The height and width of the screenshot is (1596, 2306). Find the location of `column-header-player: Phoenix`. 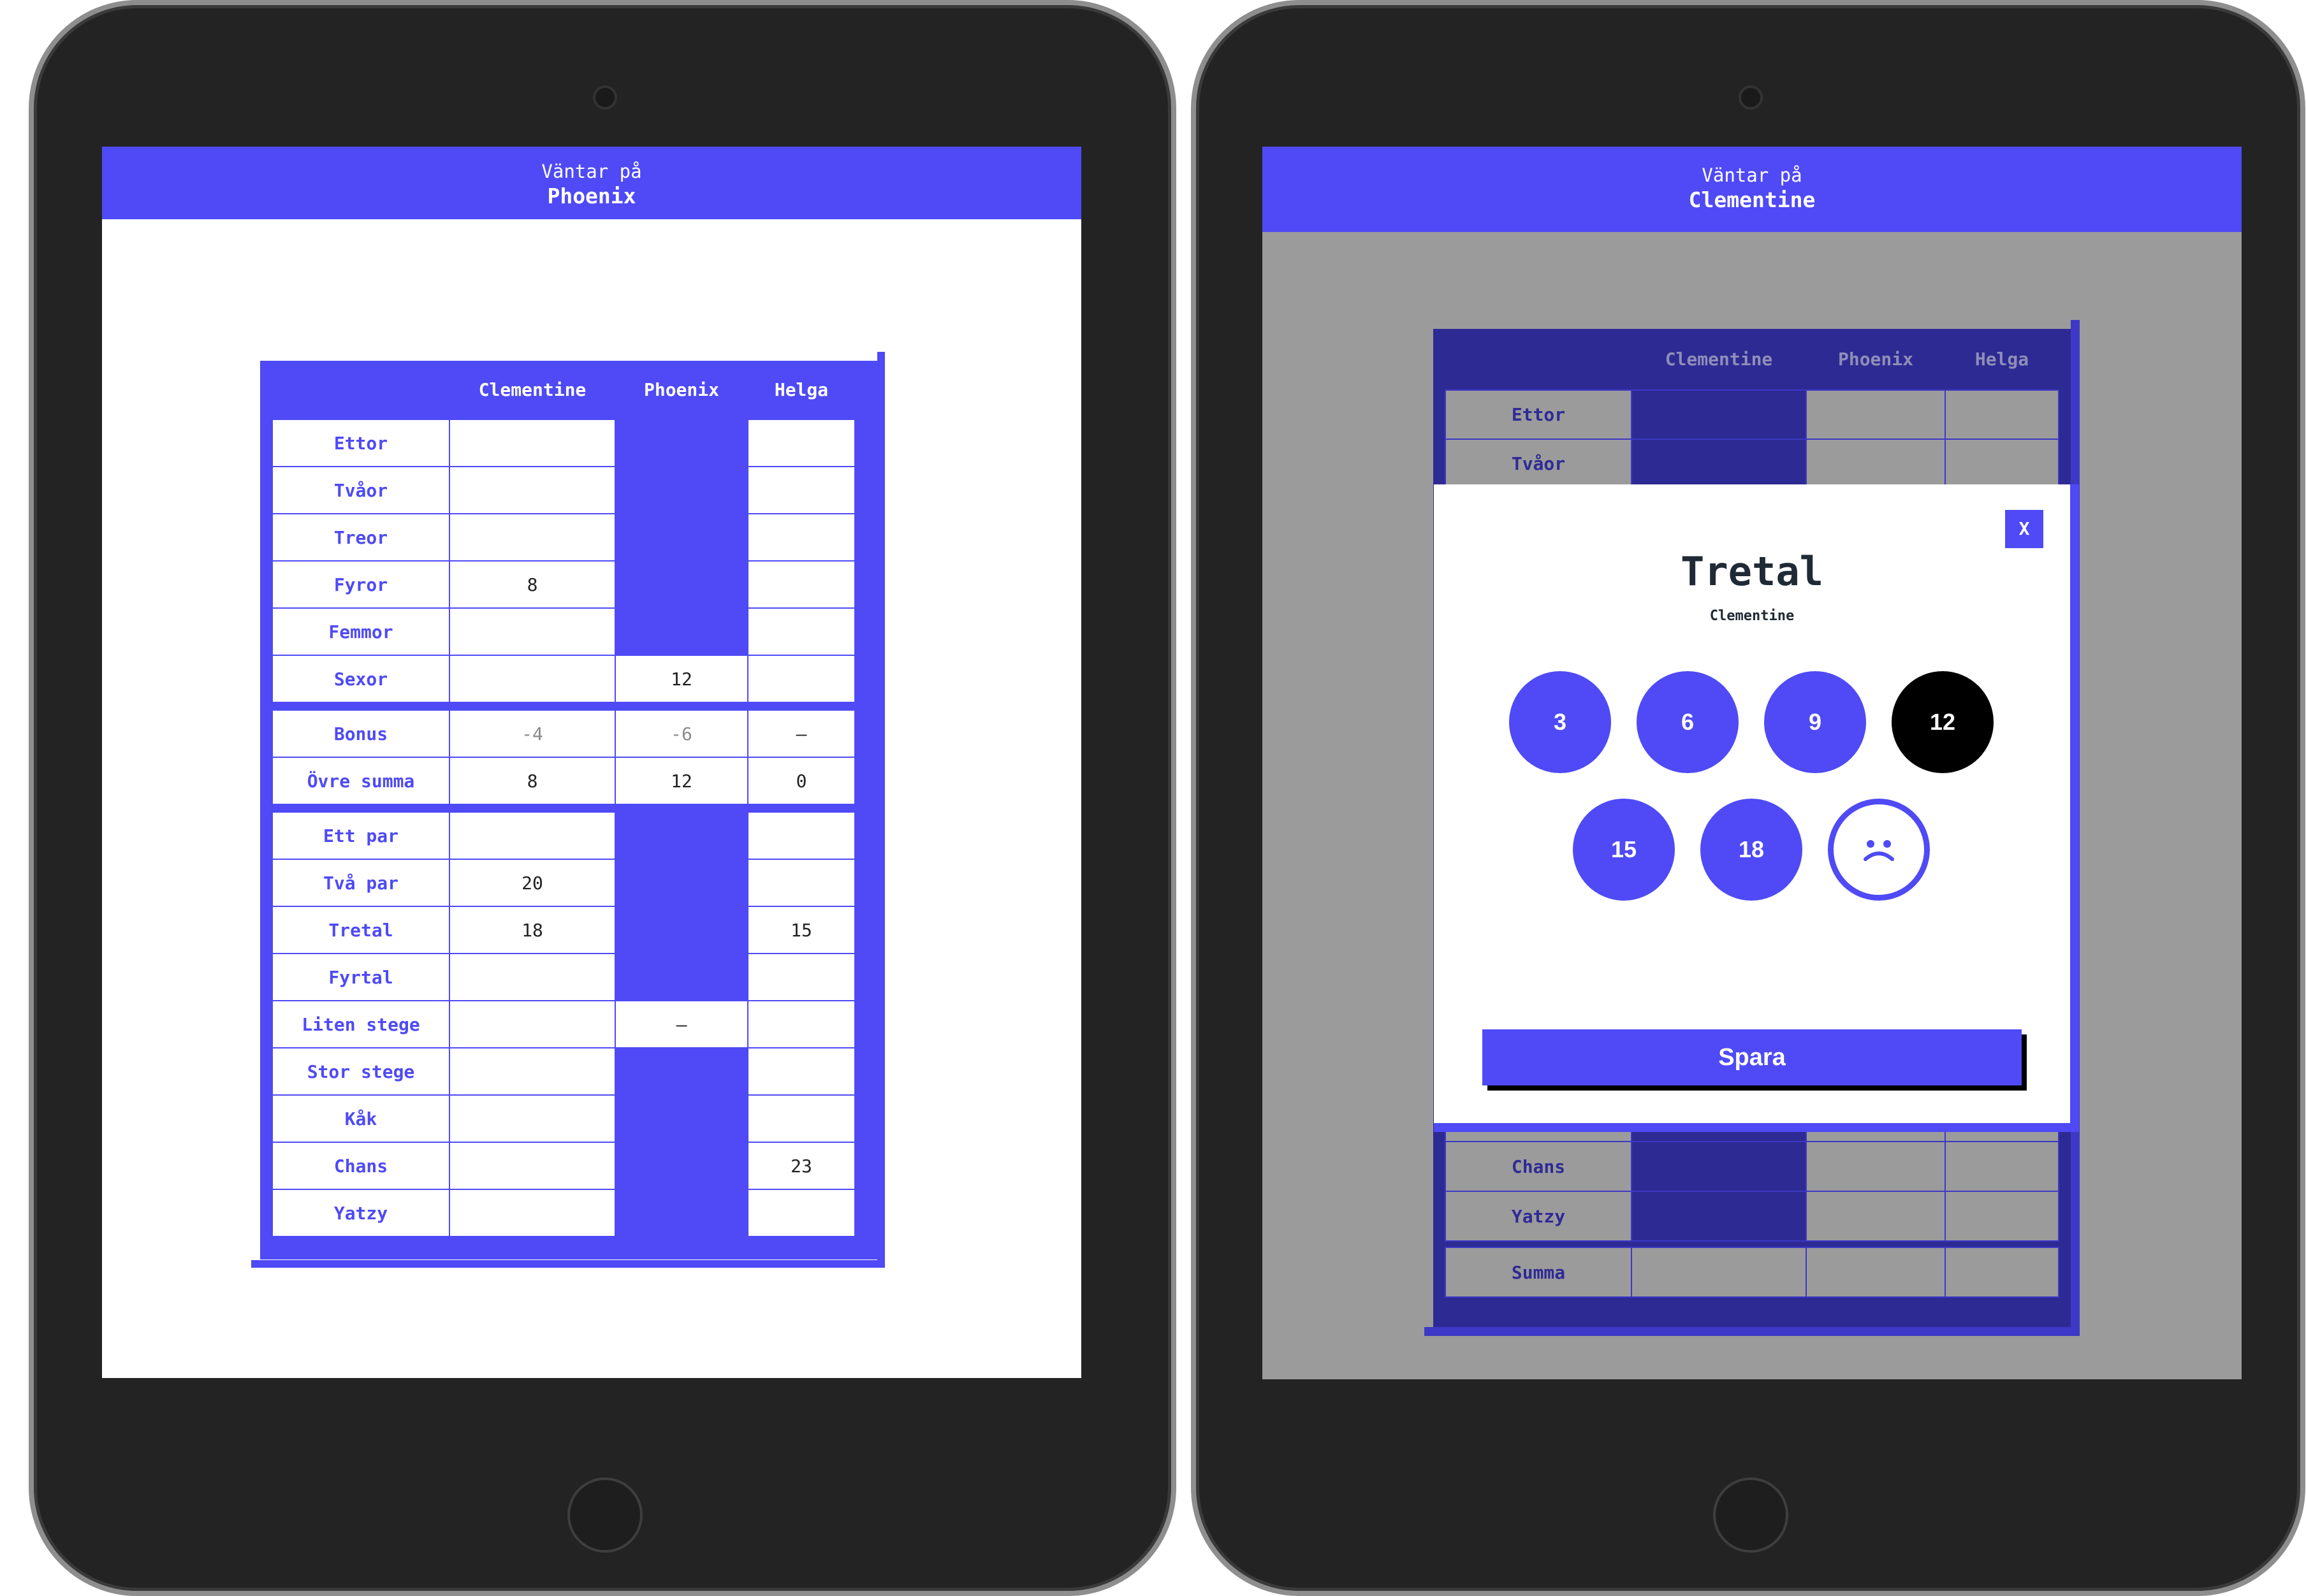

column-header-player: Phoenix is located at coordinates (681, 389).